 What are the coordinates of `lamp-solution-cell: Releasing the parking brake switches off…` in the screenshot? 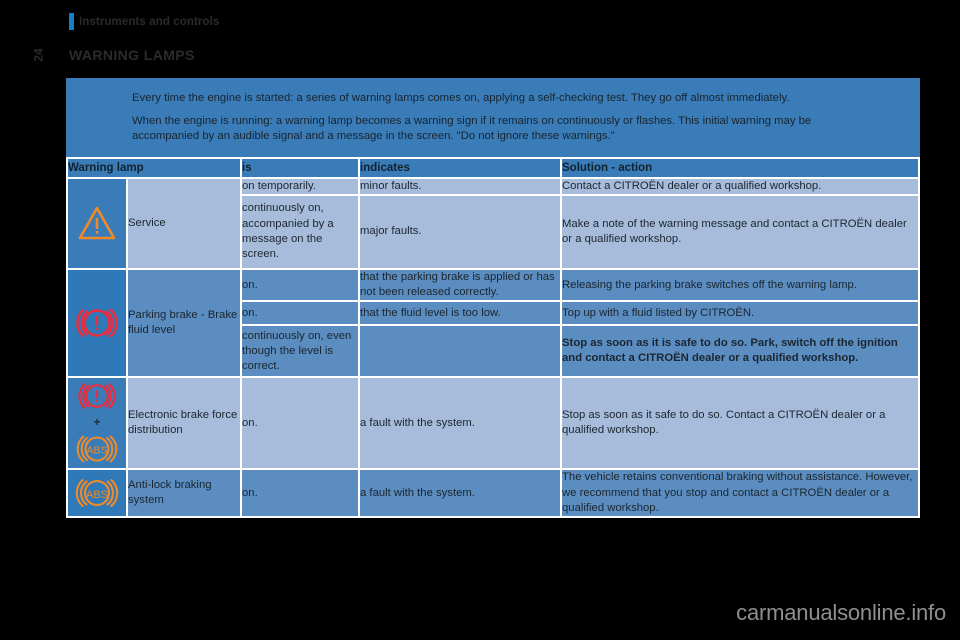 It's located at (740, 285).